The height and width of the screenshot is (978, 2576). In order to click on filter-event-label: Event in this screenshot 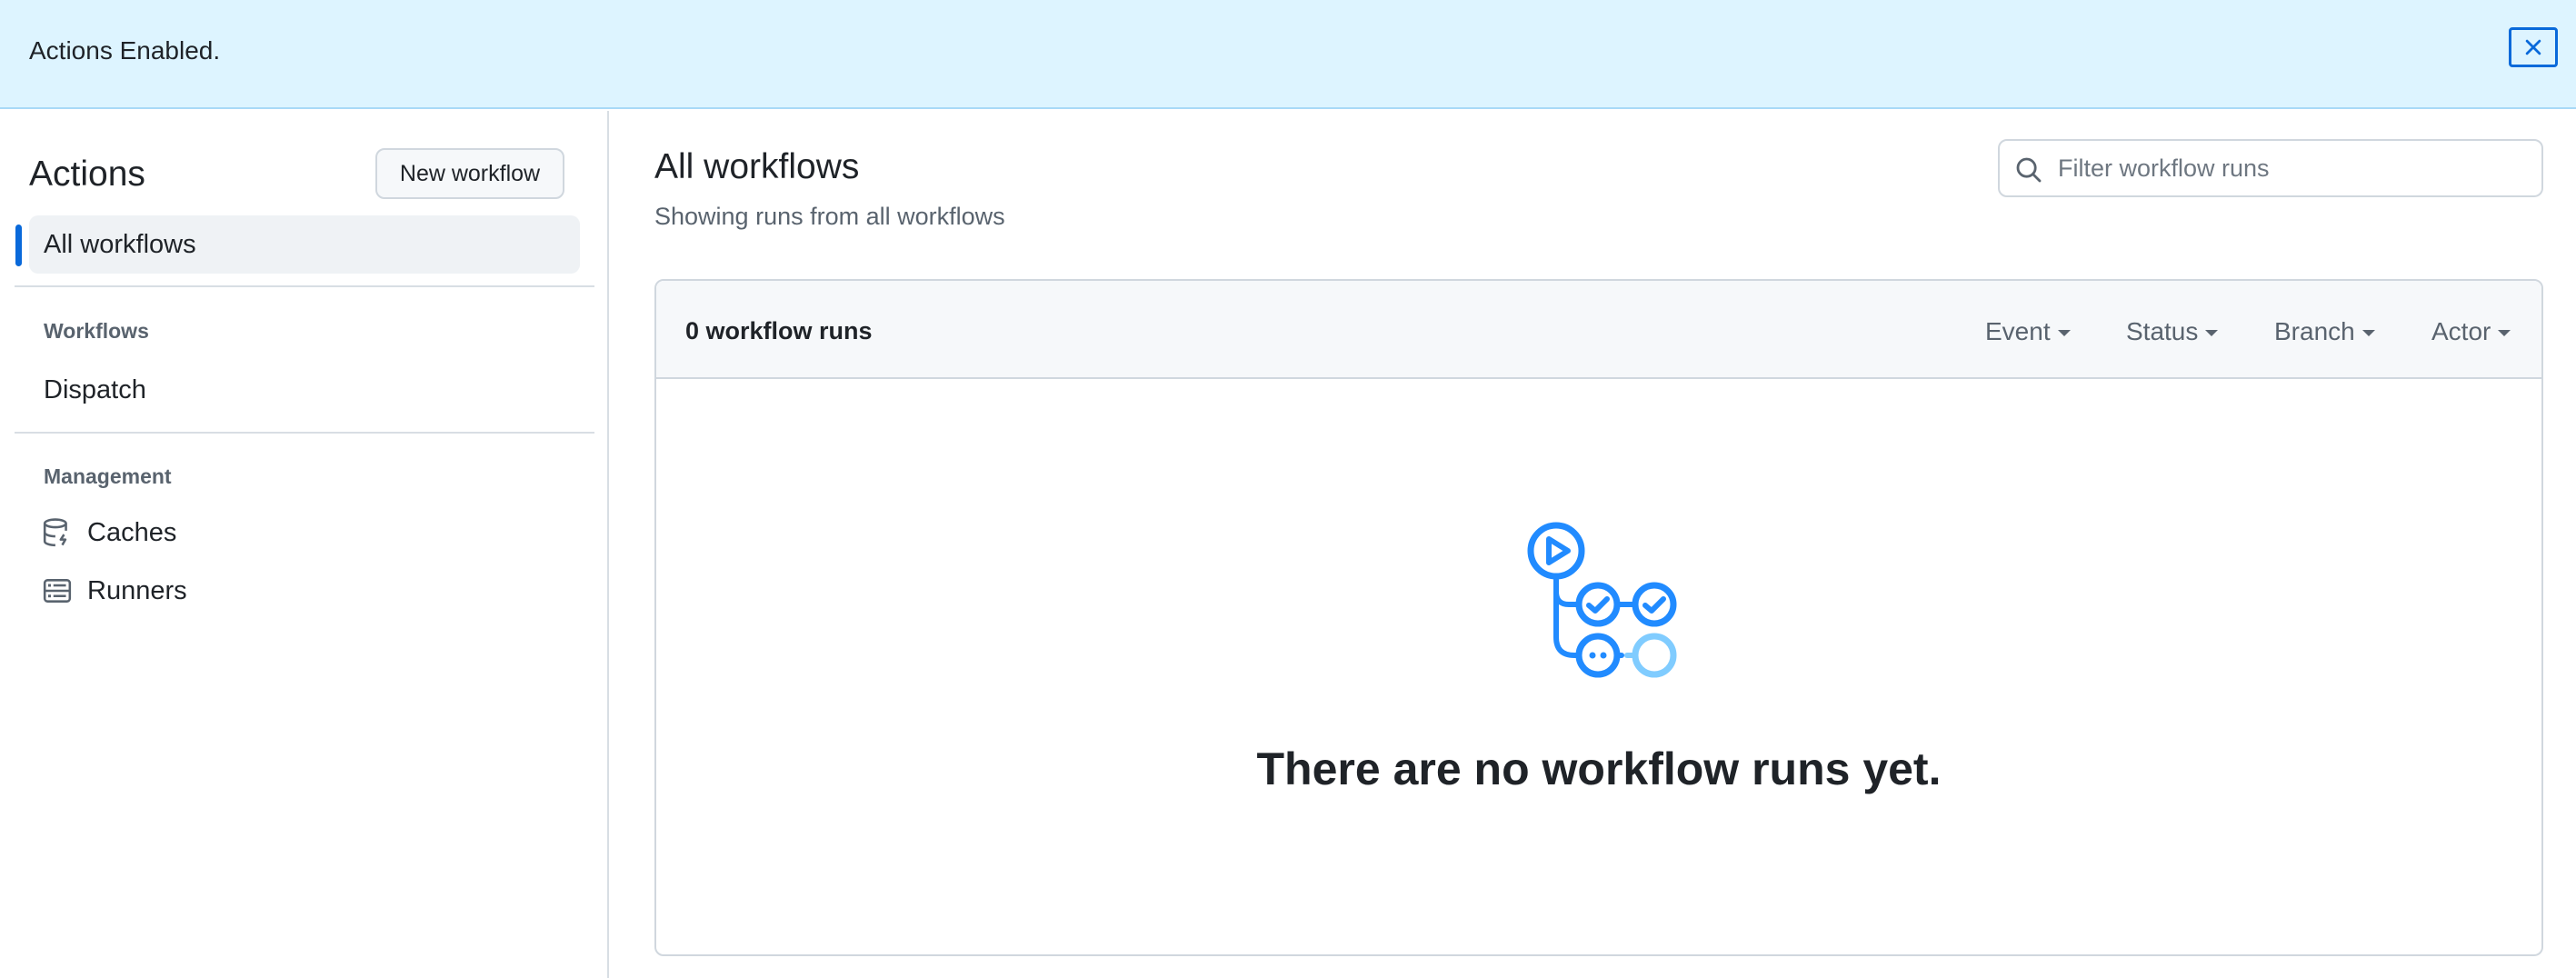, I will do `click(2018, 331)`.